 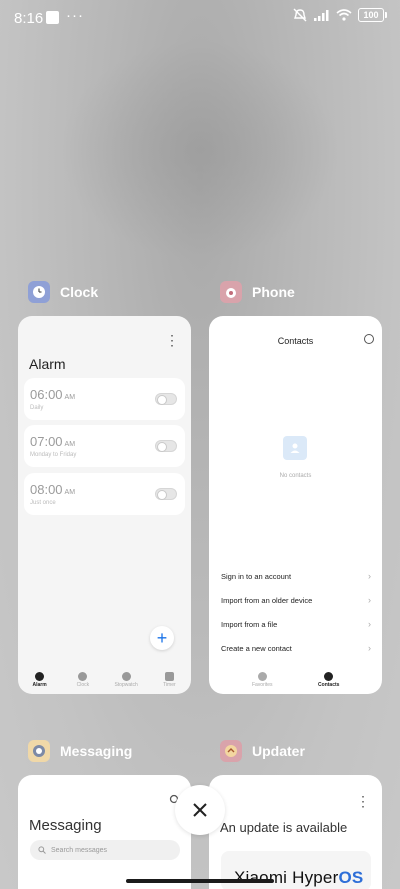 I want to click on app-label-clock: Clock, so click(x=63, y=292).